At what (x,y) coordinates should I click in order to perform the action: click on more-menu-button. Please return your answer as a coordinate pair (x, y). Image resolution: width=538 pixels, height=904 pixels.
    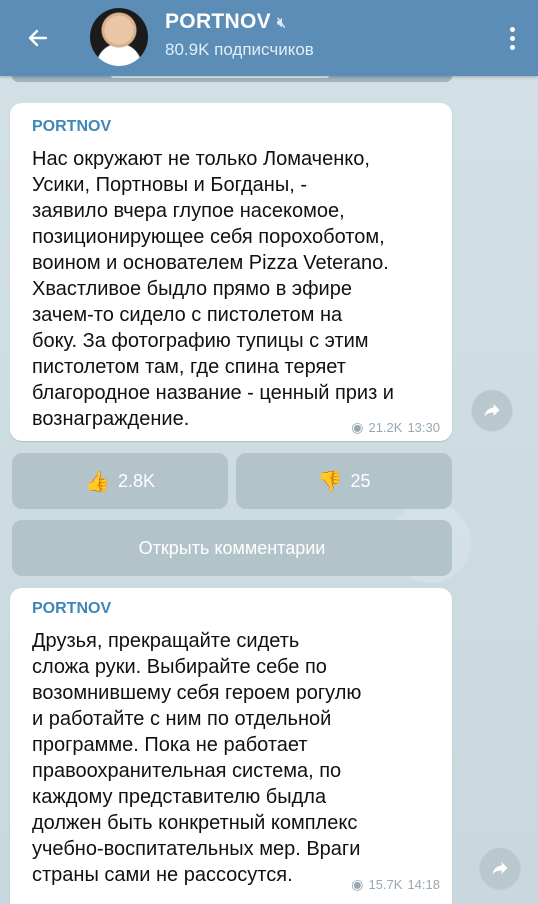
    Looking at the image, I should click on (512, 38).